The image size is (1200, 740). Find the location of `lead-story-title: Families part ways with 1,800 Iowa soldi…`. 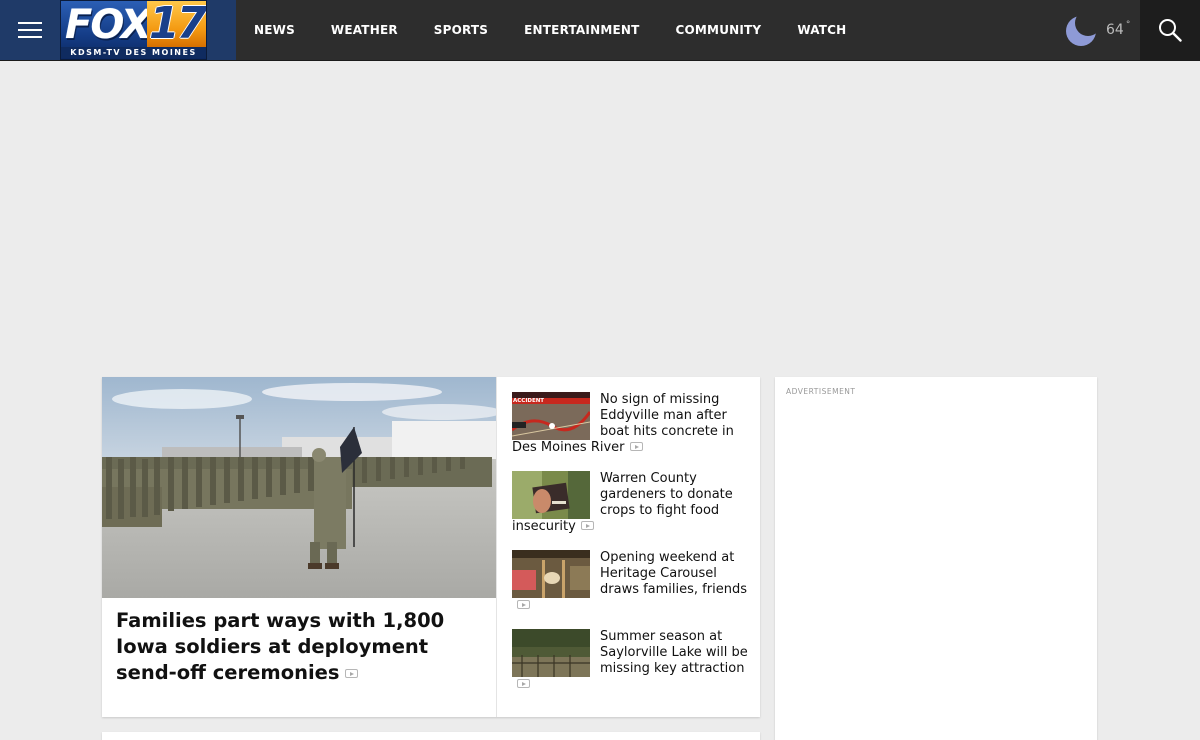

lead-story-title: Families part ways with 1,800 Iowa soldi… is located at coordinates (280, 646).